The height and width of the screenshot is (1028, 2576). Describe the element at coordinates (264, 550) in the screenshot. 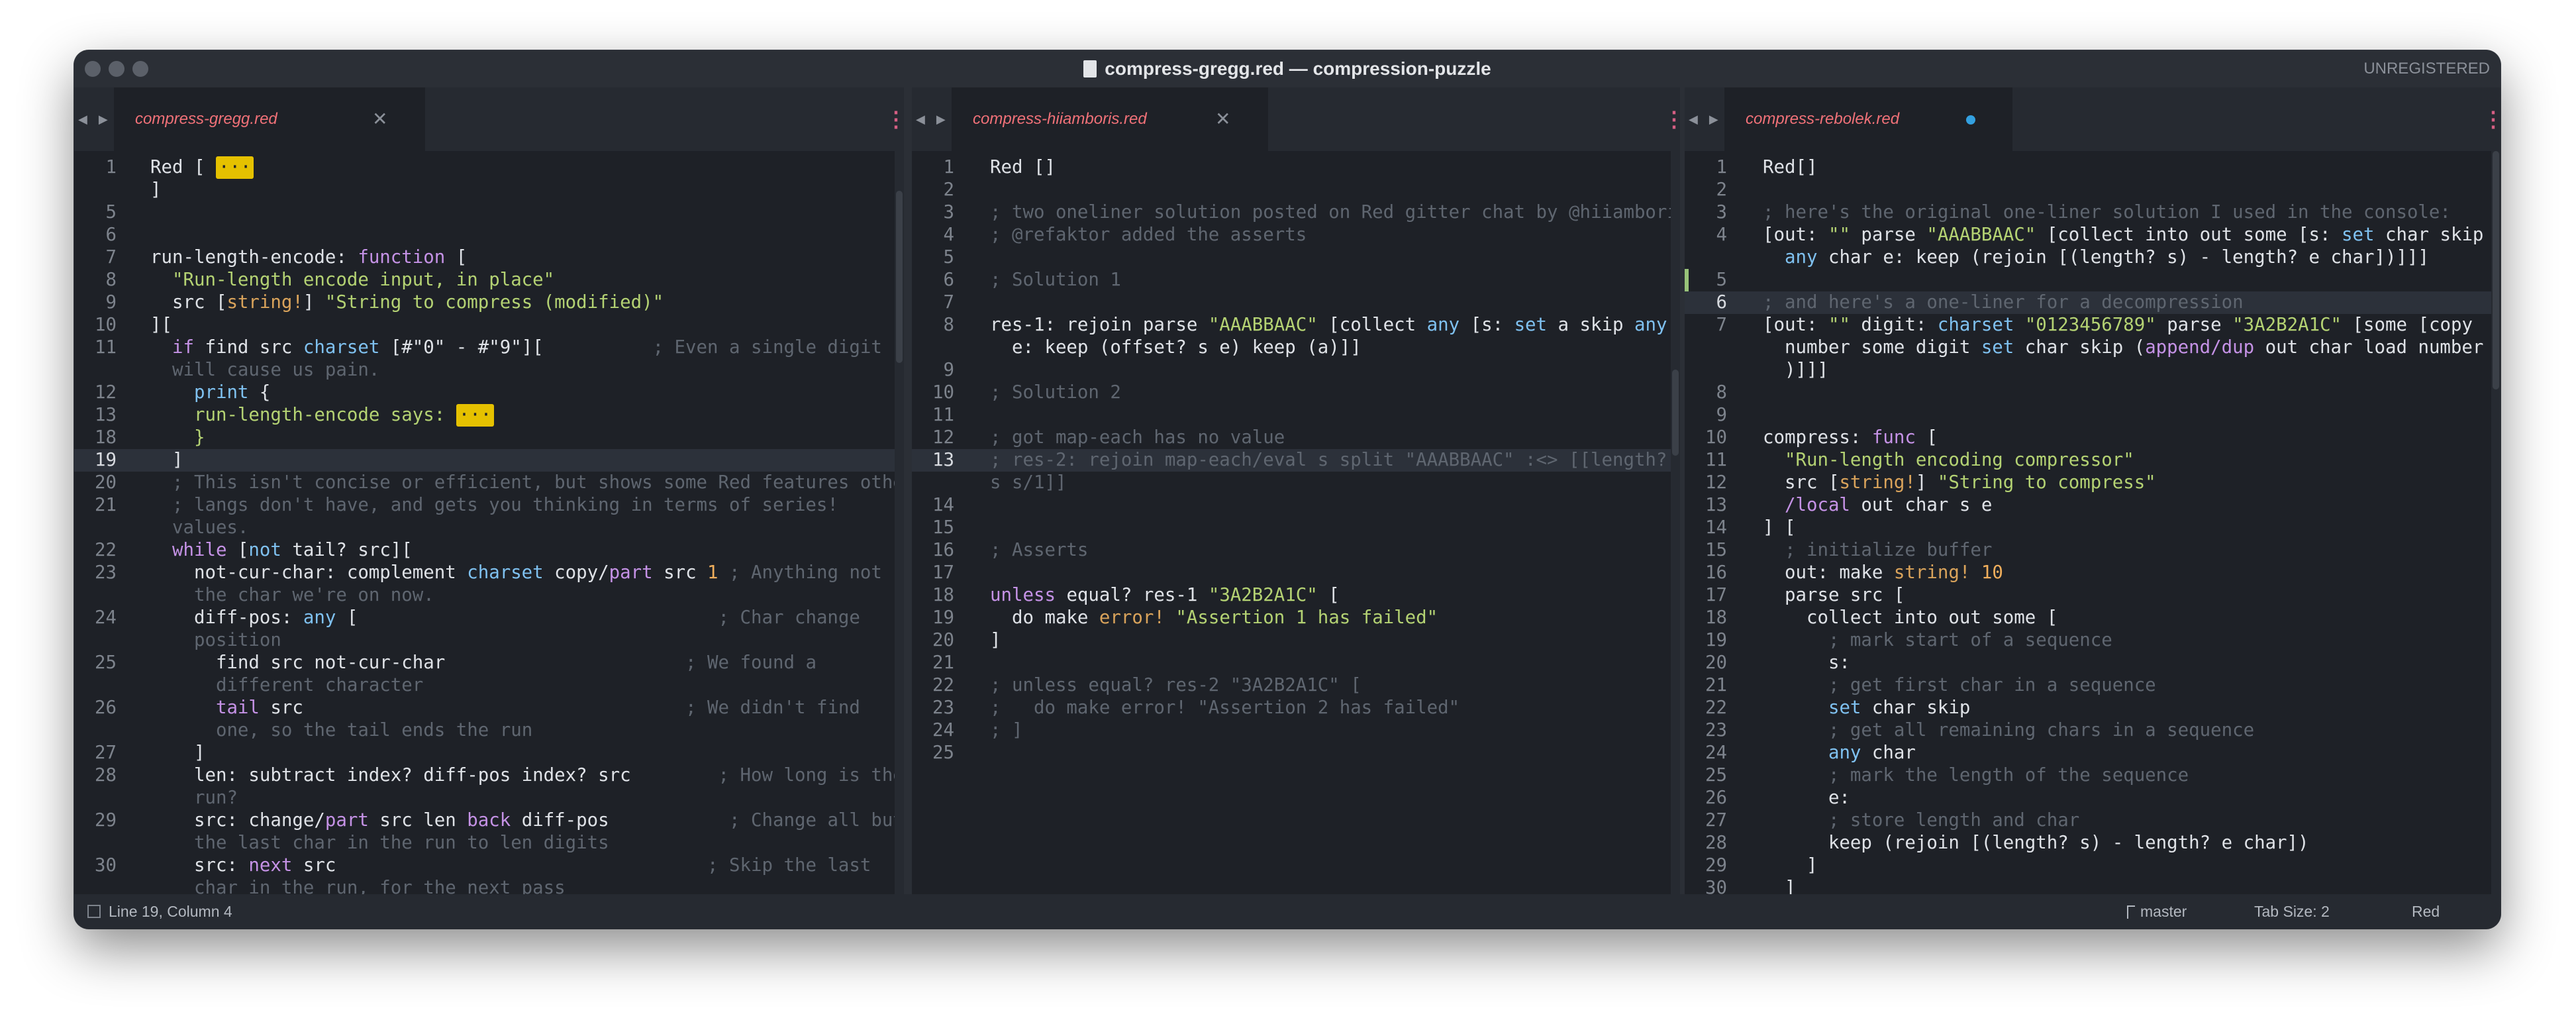

I see `code-token: not` at that location.